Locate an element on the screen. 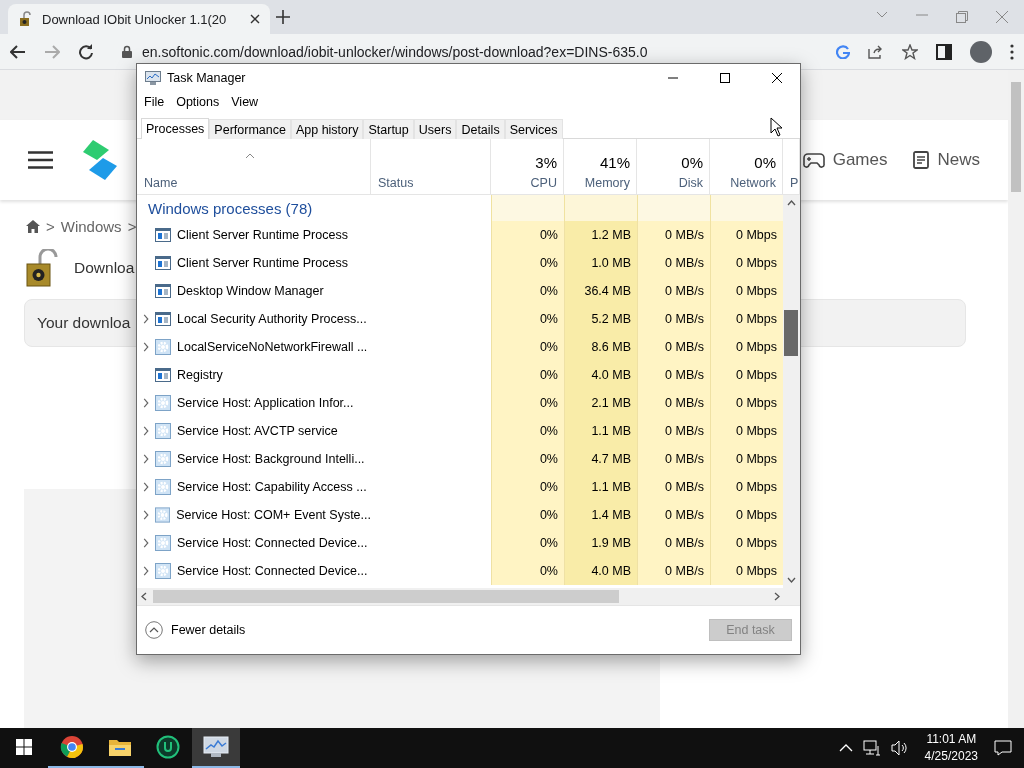 This screenshot has width=1024, height=768. tab: Details is located at coordinates (480, 129).